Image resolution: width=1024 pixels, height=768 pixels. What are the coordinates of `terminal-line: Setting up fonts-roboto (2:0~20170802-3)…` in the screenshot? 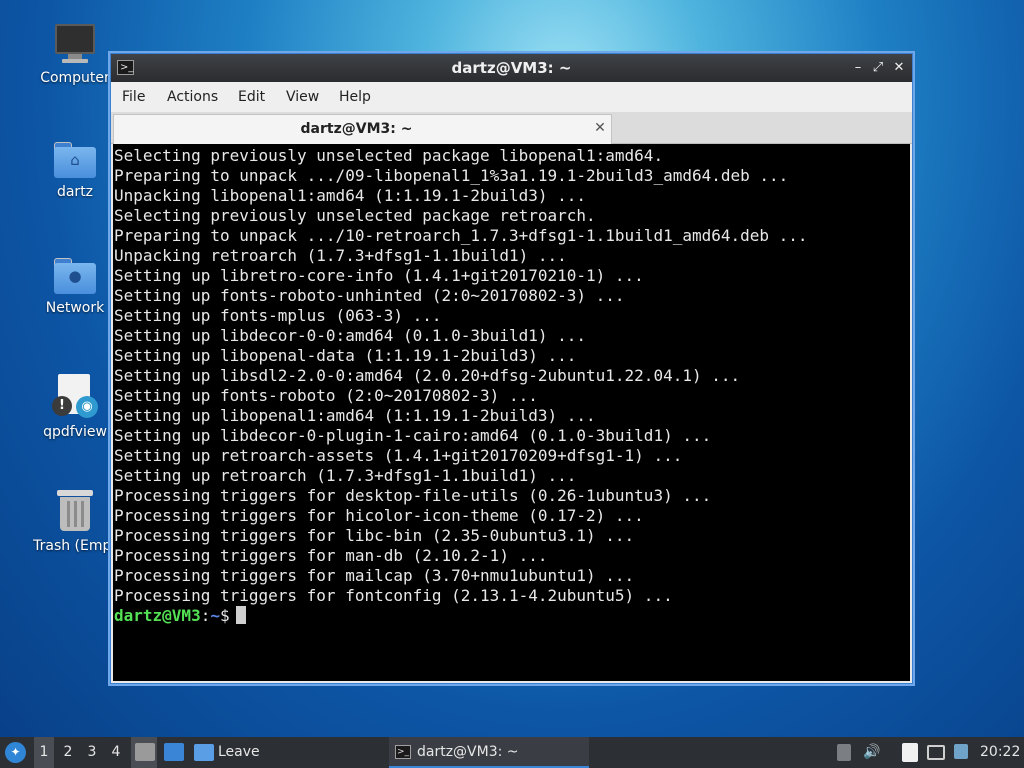 It's located at (326, 395).